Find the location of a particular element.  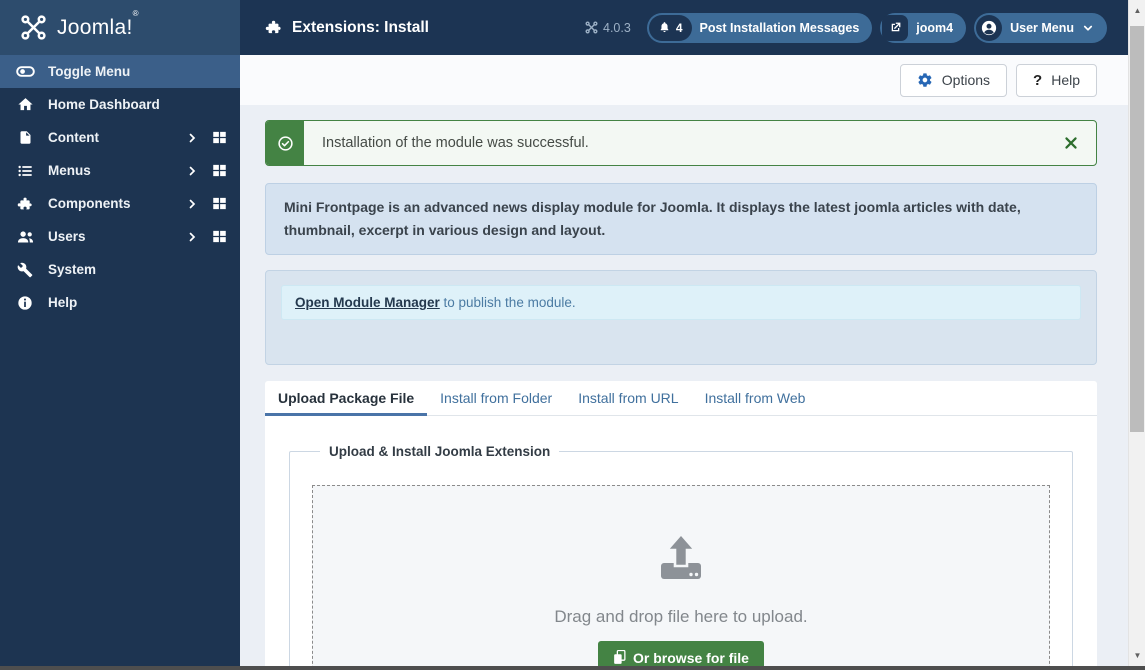

users-icon is located at coordinates (25, 236).